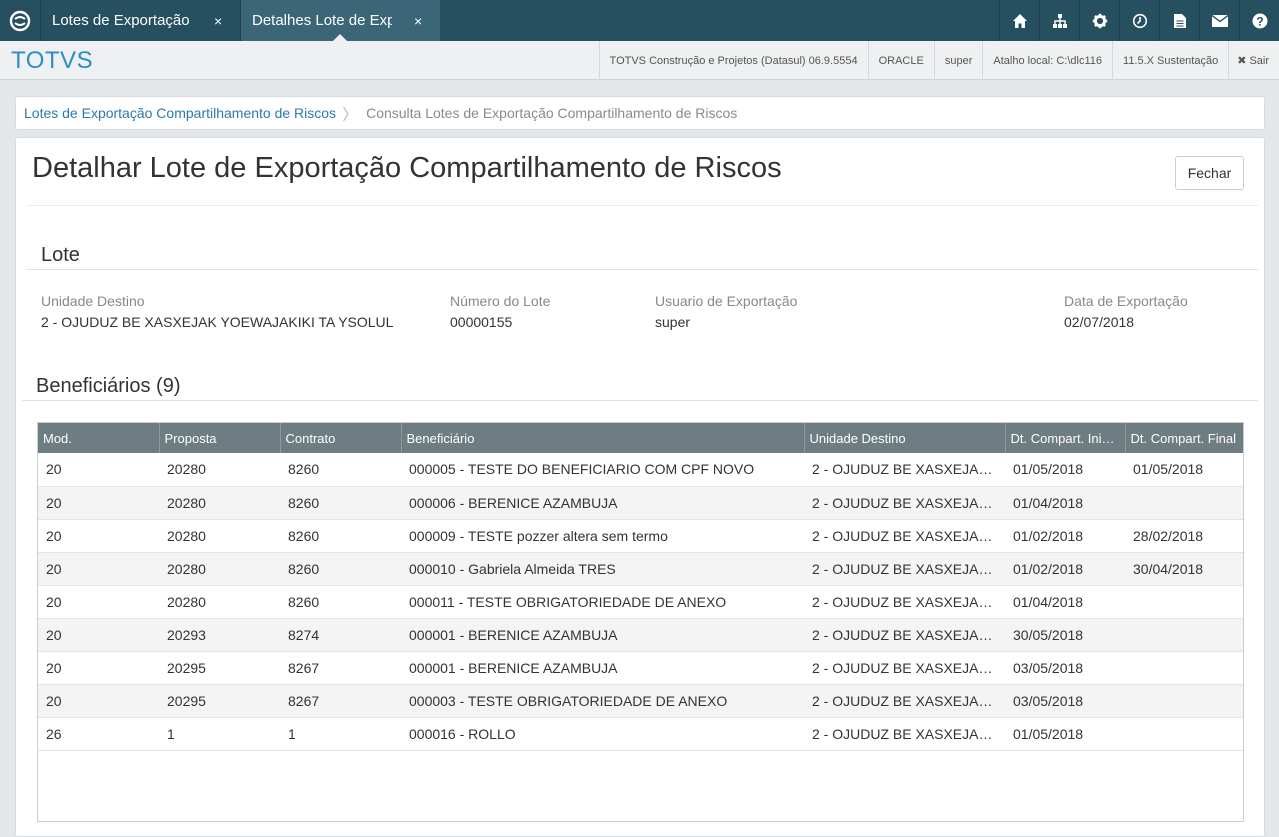 The image size is (1279, 837). I want to click on field-usuario-exportacao: Usuario de Exportação super, so click(726, 311).